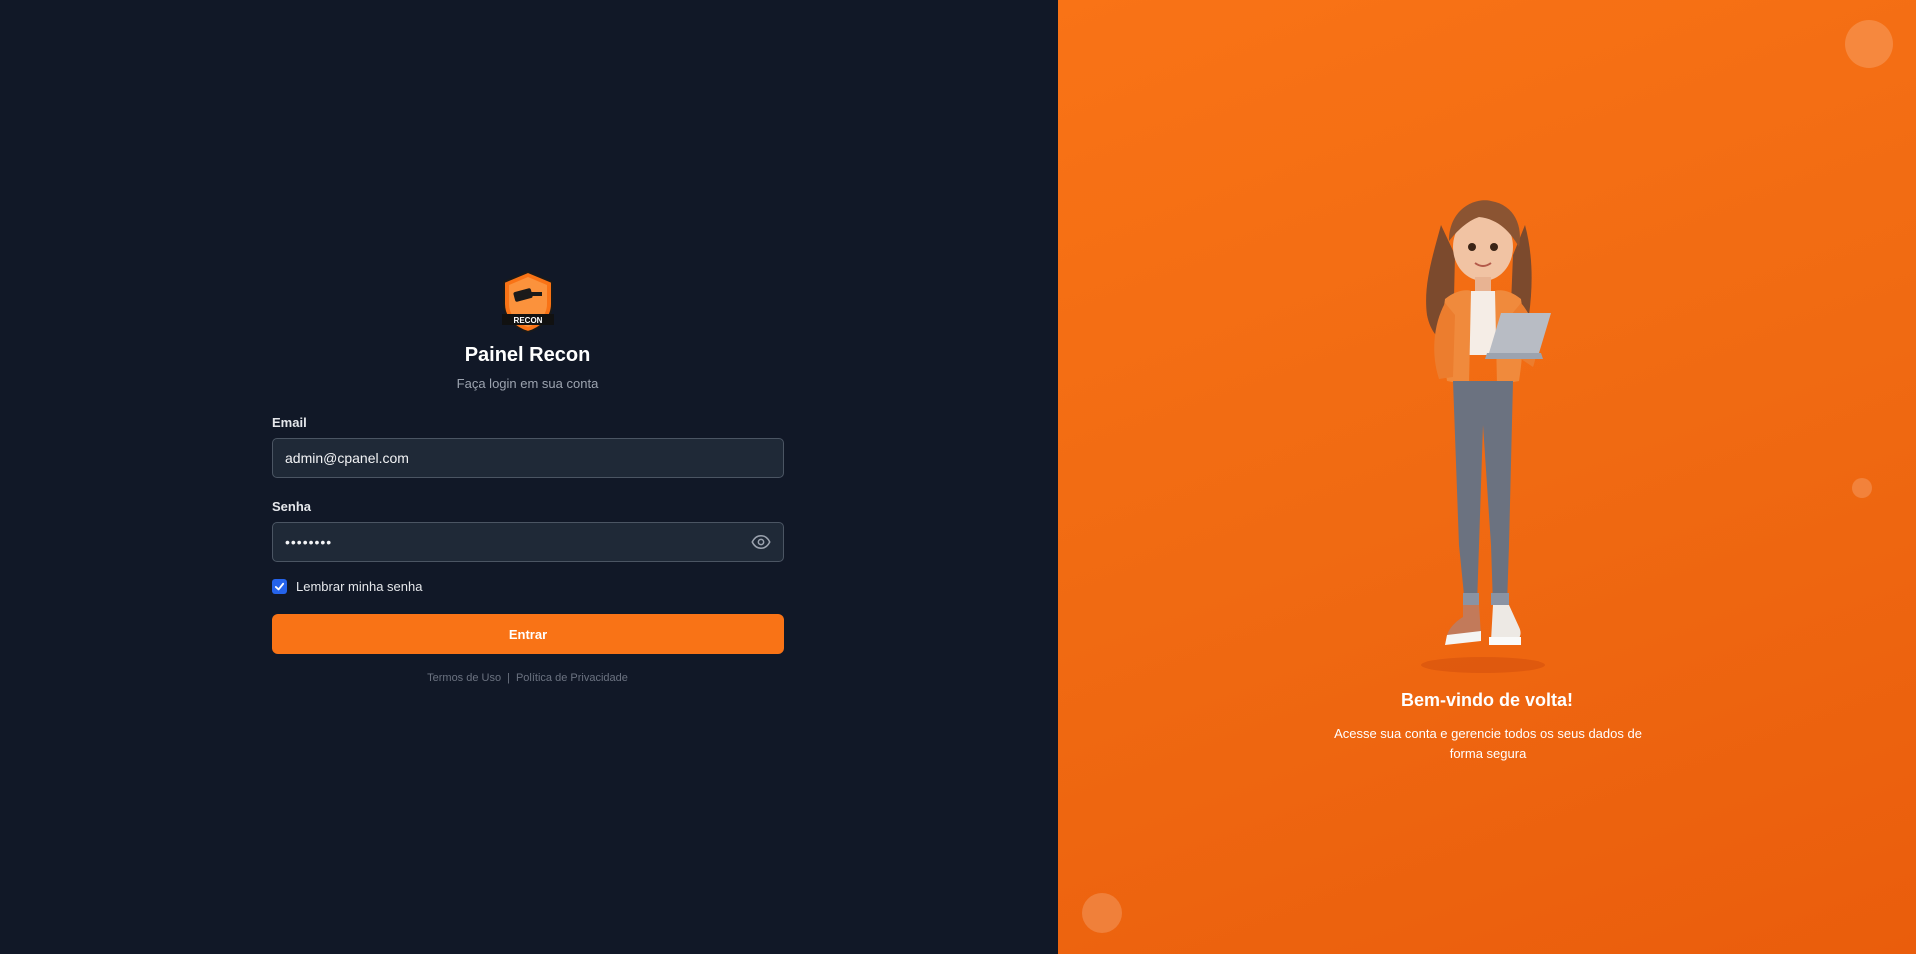 This screenshot has height=954, width=1916. What do you see at coordinates (572, 678) in the screenshot?
I see `privacy-link: Política de Privacidade` at bounding box center [572, 678].